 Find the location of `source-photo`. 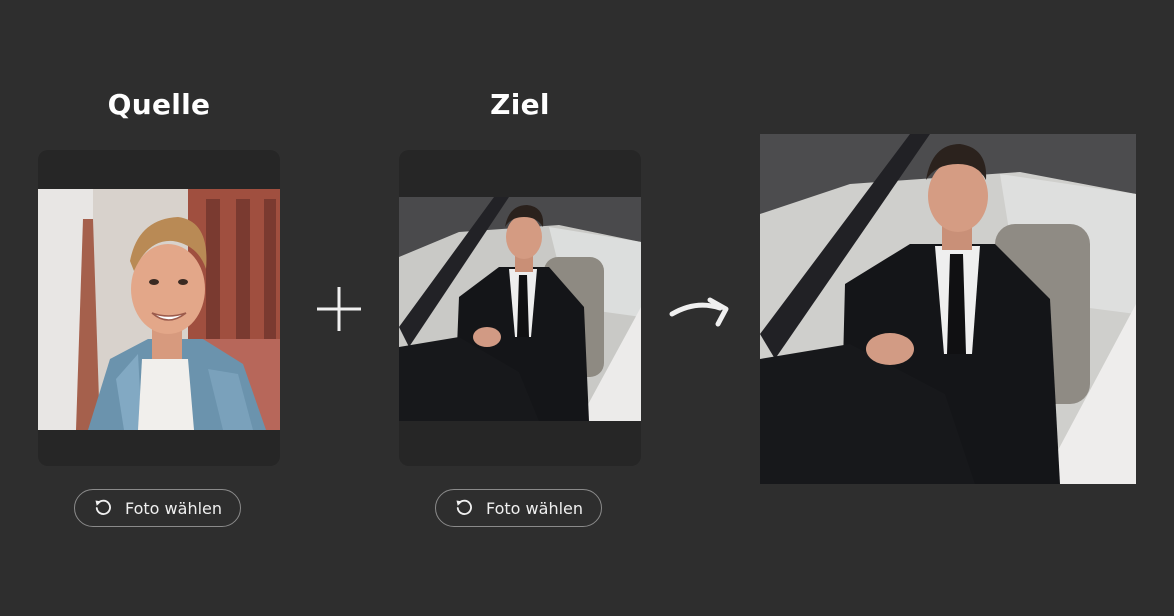

source-photo is located at coordinates (159, 309).